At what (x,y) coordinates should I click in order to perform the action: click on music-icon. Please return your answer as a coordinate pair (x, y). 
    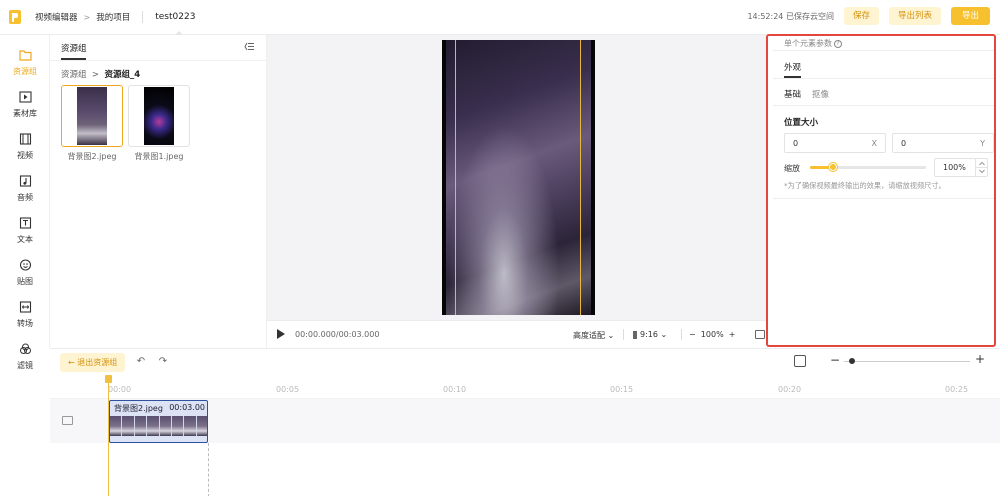
    Looking at the image, I should click on (25, 181).